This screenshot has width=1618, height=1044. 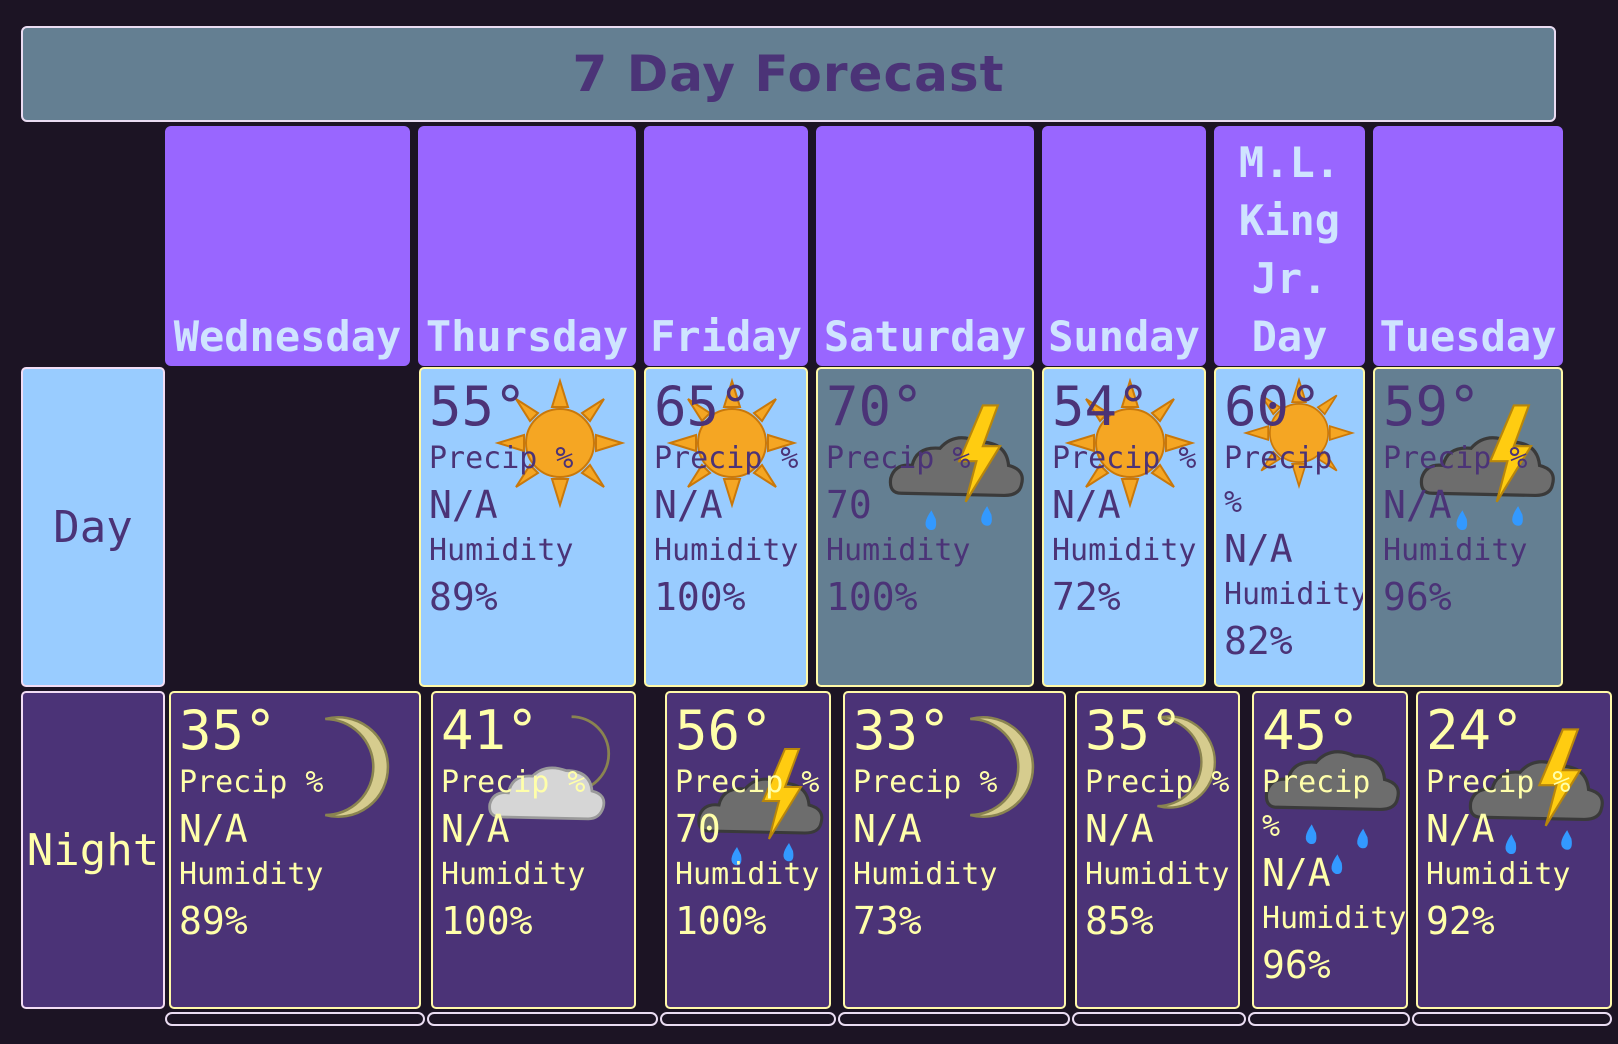 What do you see at coordinates (703, 406) in the screenshot?
I see `day-temperature: 65°` at bounding box center [703, 406].